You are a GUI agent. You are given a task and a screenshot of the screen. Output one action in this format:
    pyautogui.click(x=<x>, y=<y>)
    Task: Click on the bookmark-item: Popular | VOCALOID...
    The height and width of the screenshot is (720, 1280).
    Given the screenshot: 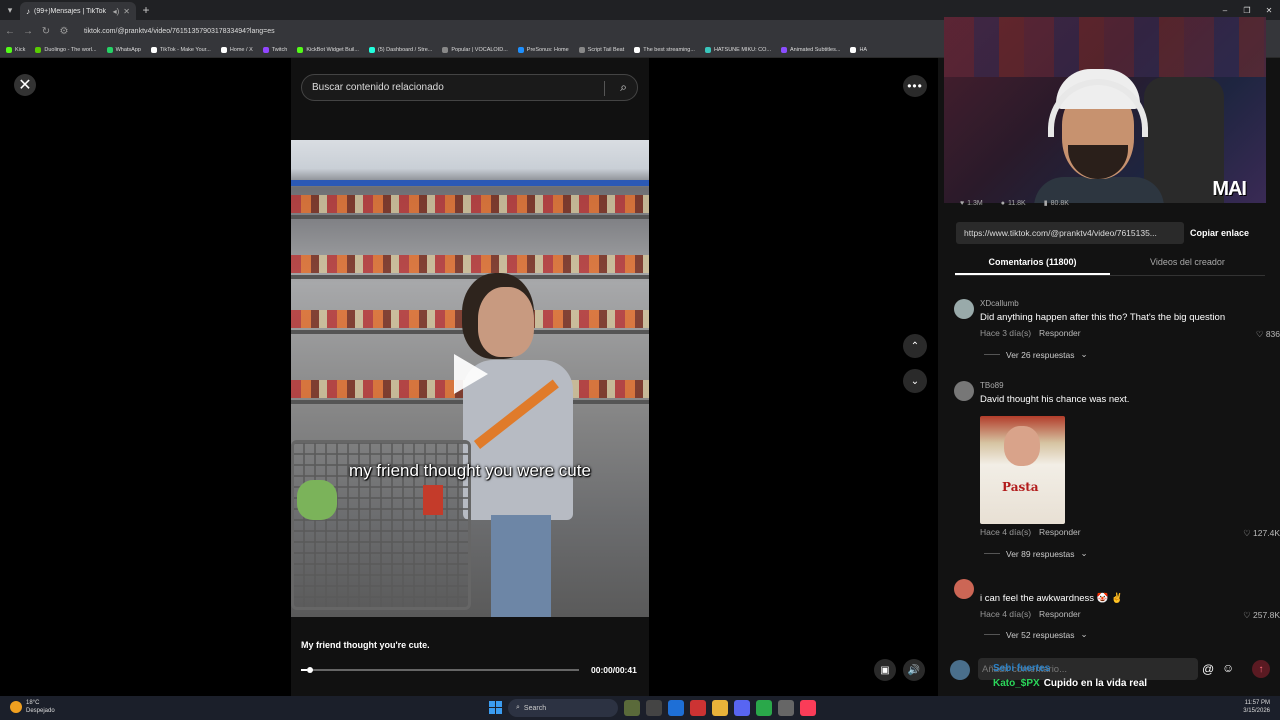 What is the action you would take?
    pyautogui.click(x=475, y=49)
    